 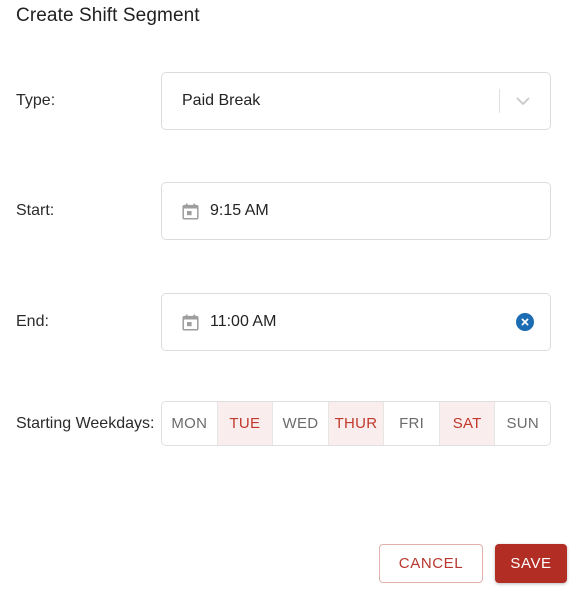 I want to click on dialog-footer: CANCEL SAVE, so click(x=473, y=563).